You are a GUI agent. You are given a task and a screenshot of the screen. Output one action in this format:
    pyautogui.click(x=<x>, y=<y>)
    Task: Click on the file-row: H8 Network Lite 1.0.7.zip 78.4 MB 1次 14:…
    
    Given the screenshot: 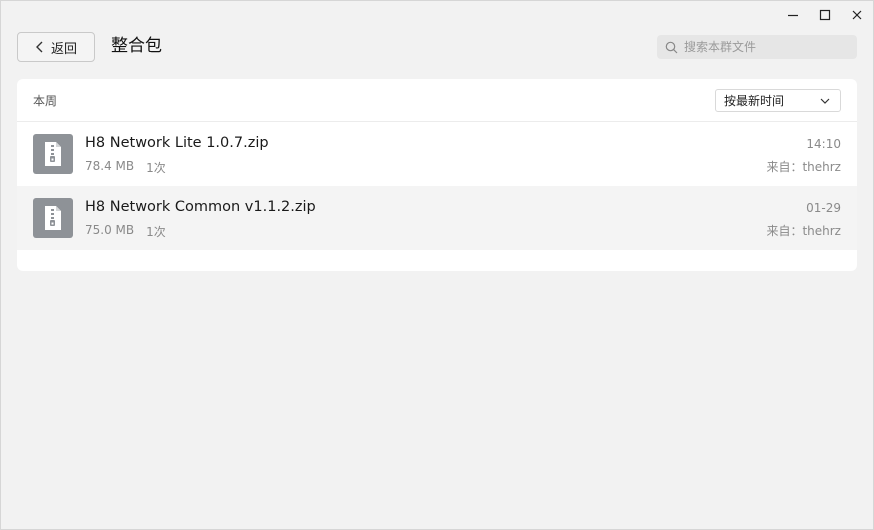 What is the action you would take?
    pyautogui.click(x=437, y=154)
    